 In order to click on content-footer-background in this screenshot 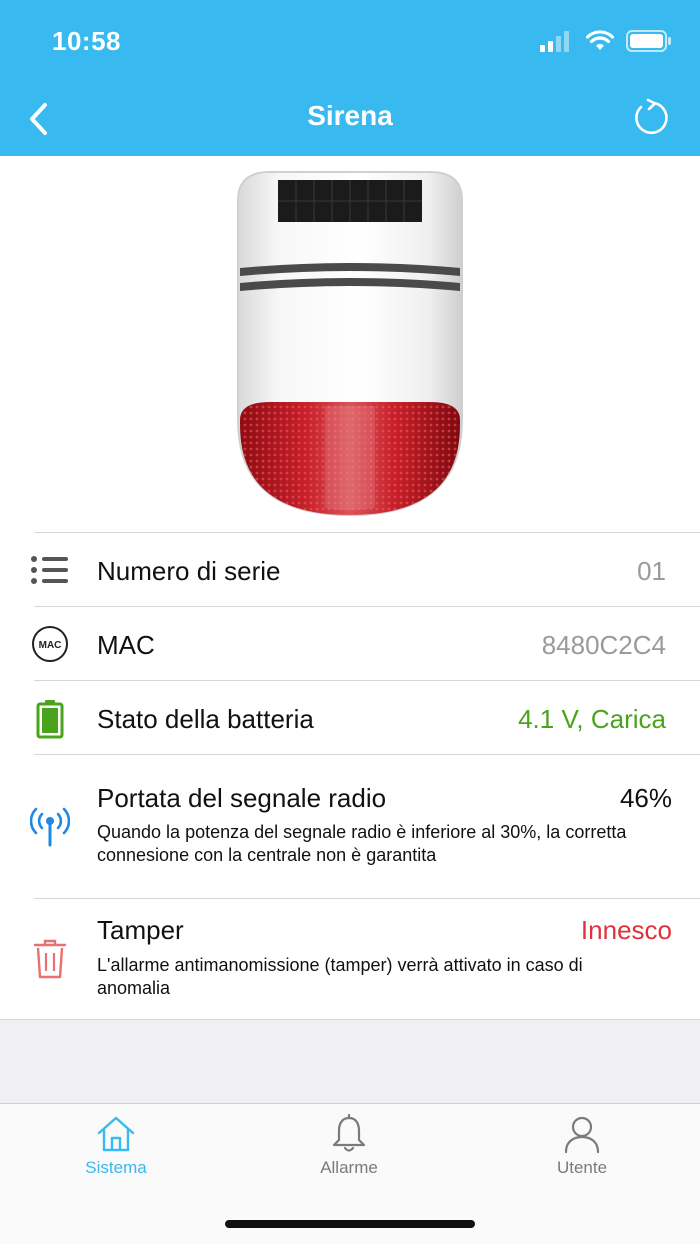, I will do `click(350, 1061)`.